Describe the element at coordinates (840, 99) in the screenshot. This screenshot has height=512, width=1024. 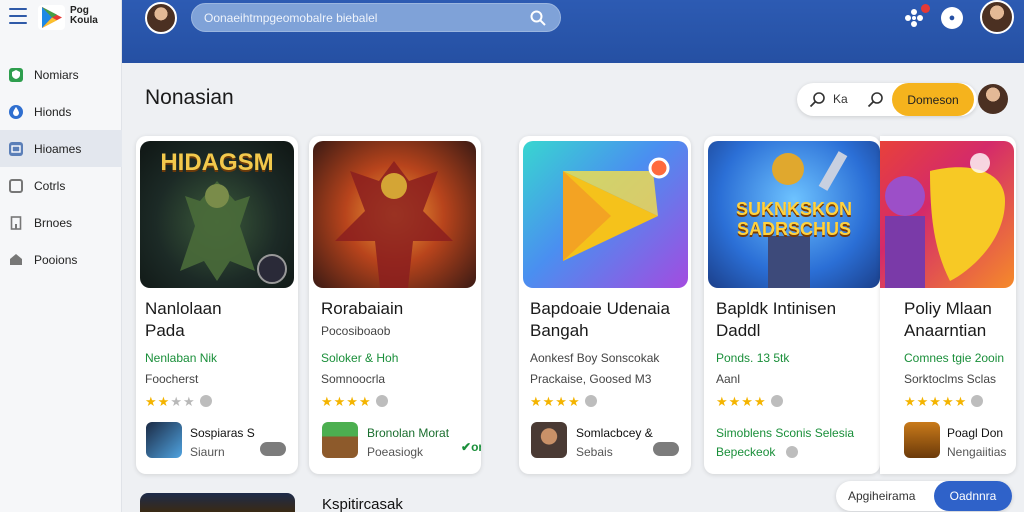
I see `toolbar-label: Ka` at that location.